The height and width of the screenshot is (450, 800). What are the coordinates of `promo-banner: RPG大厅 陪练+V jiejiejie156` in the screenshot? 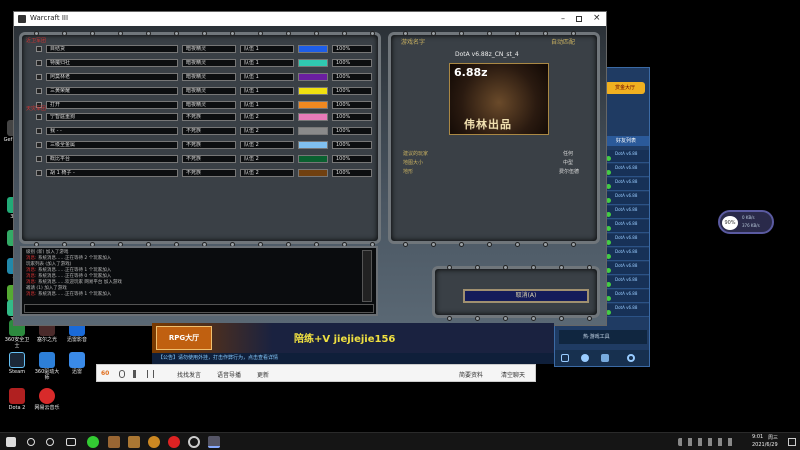 It's located at (353, 338).